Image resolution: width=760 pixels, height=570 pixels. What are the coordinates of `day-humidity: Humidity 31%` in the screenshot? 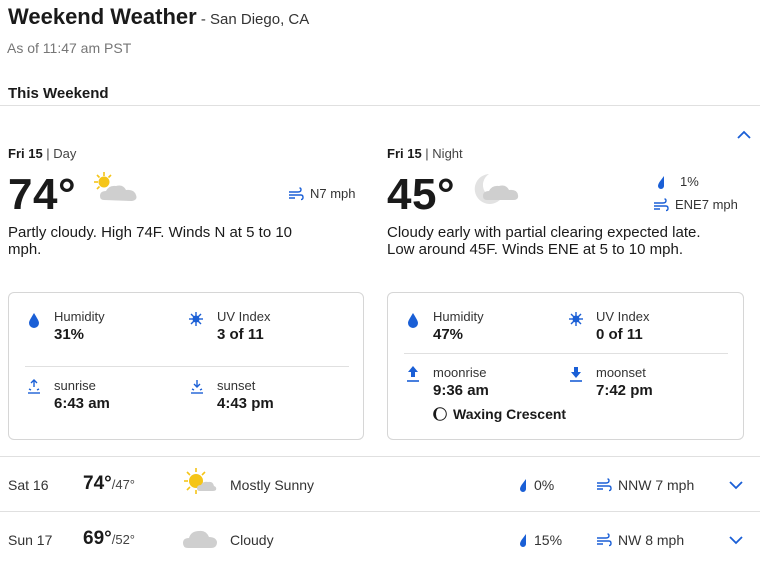 It's located at (79, 326).